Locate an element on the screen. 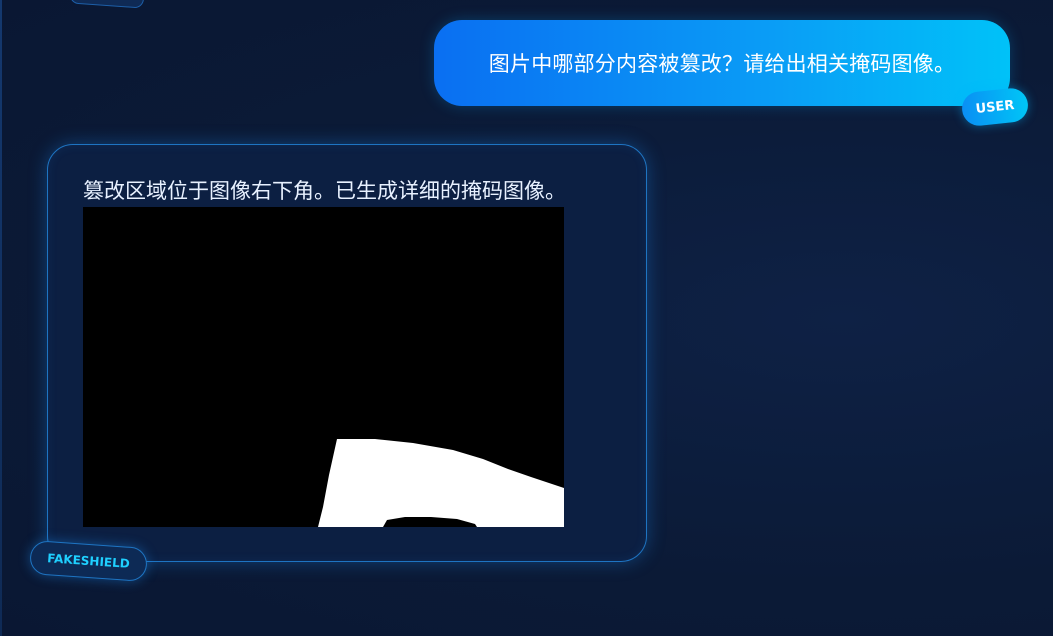 Image resolution: width=1053 pixels, height=636 pixels. left-rail-divider is located at coordinates (1, 318).